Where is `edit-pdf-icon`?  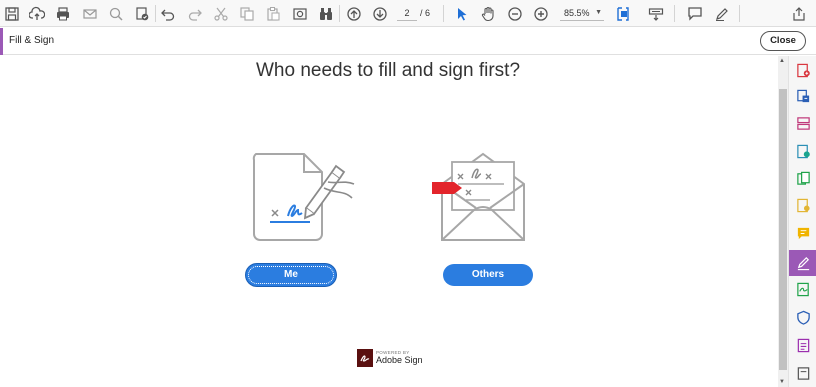 edit-pdf-icon is located at coordinates (803, 151).